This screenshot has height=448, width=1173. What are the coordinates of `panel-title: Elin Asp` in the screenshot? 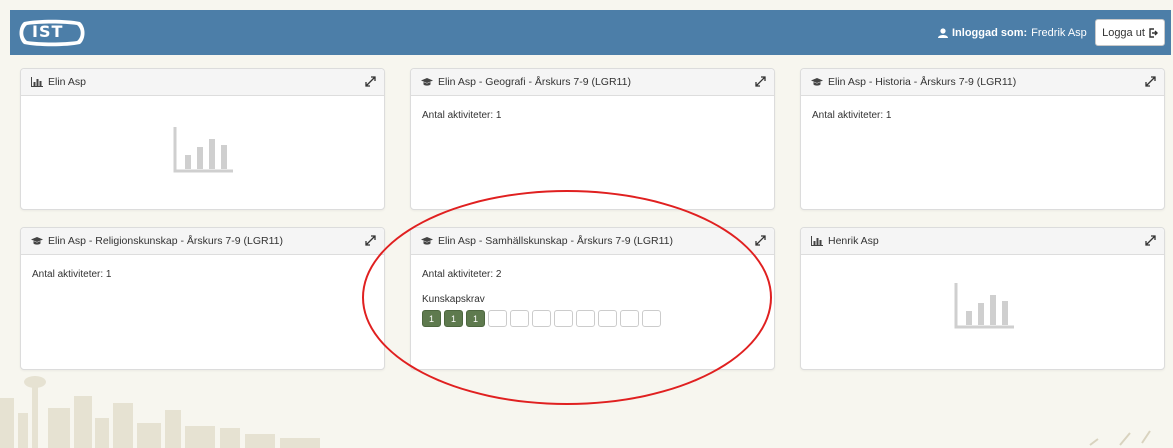 It's located at (67, 82).